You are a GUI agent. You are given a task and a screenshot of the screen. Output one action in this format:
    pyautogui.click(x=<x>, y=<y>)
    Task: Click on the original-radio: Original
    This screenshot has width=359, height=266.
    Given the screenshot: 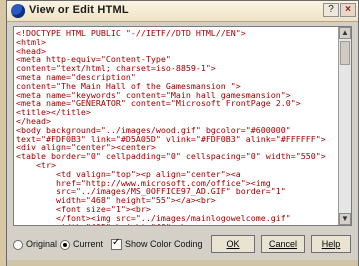 What is the action you would take?
    pyautogui.click(x=35, y=244)
    